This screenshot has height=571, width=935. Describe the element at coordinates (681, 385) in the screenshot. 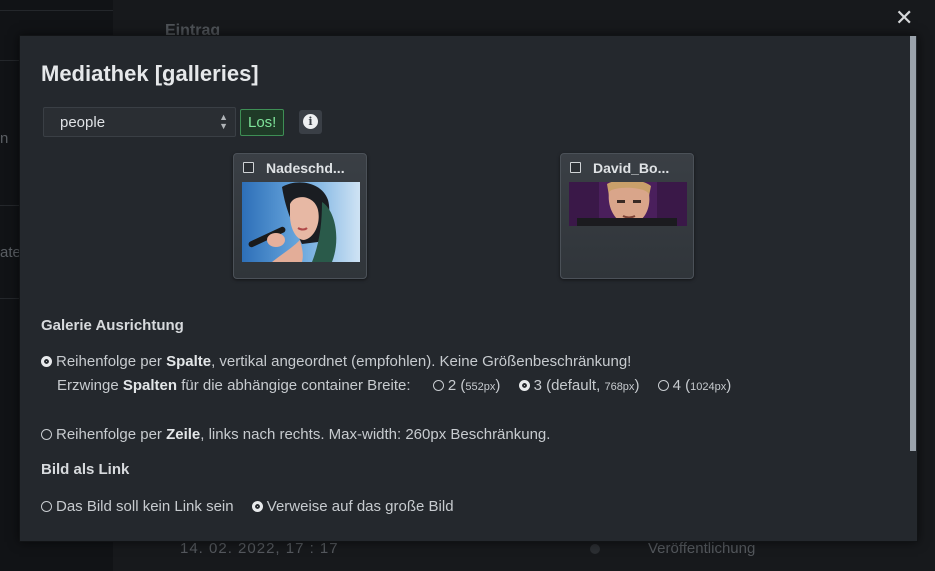

I see `option-label: 4 (` at that location.